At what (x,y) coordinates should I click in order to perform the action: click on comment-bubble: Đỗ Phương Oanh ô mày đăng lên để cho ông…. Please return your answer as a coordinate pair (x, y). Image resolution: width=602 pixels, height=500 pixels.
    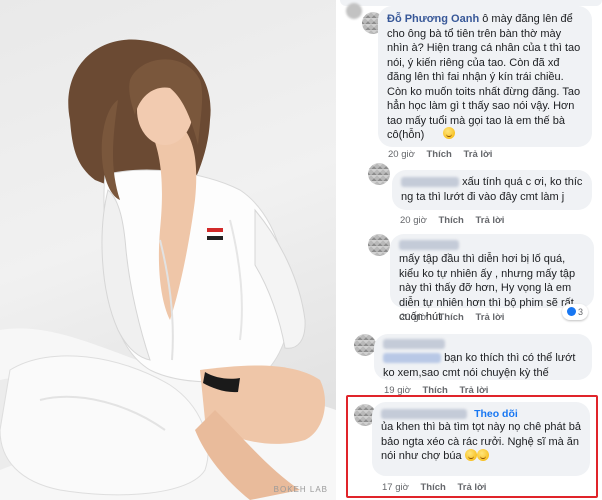
    Looking at the image, I should click on (485, 76).